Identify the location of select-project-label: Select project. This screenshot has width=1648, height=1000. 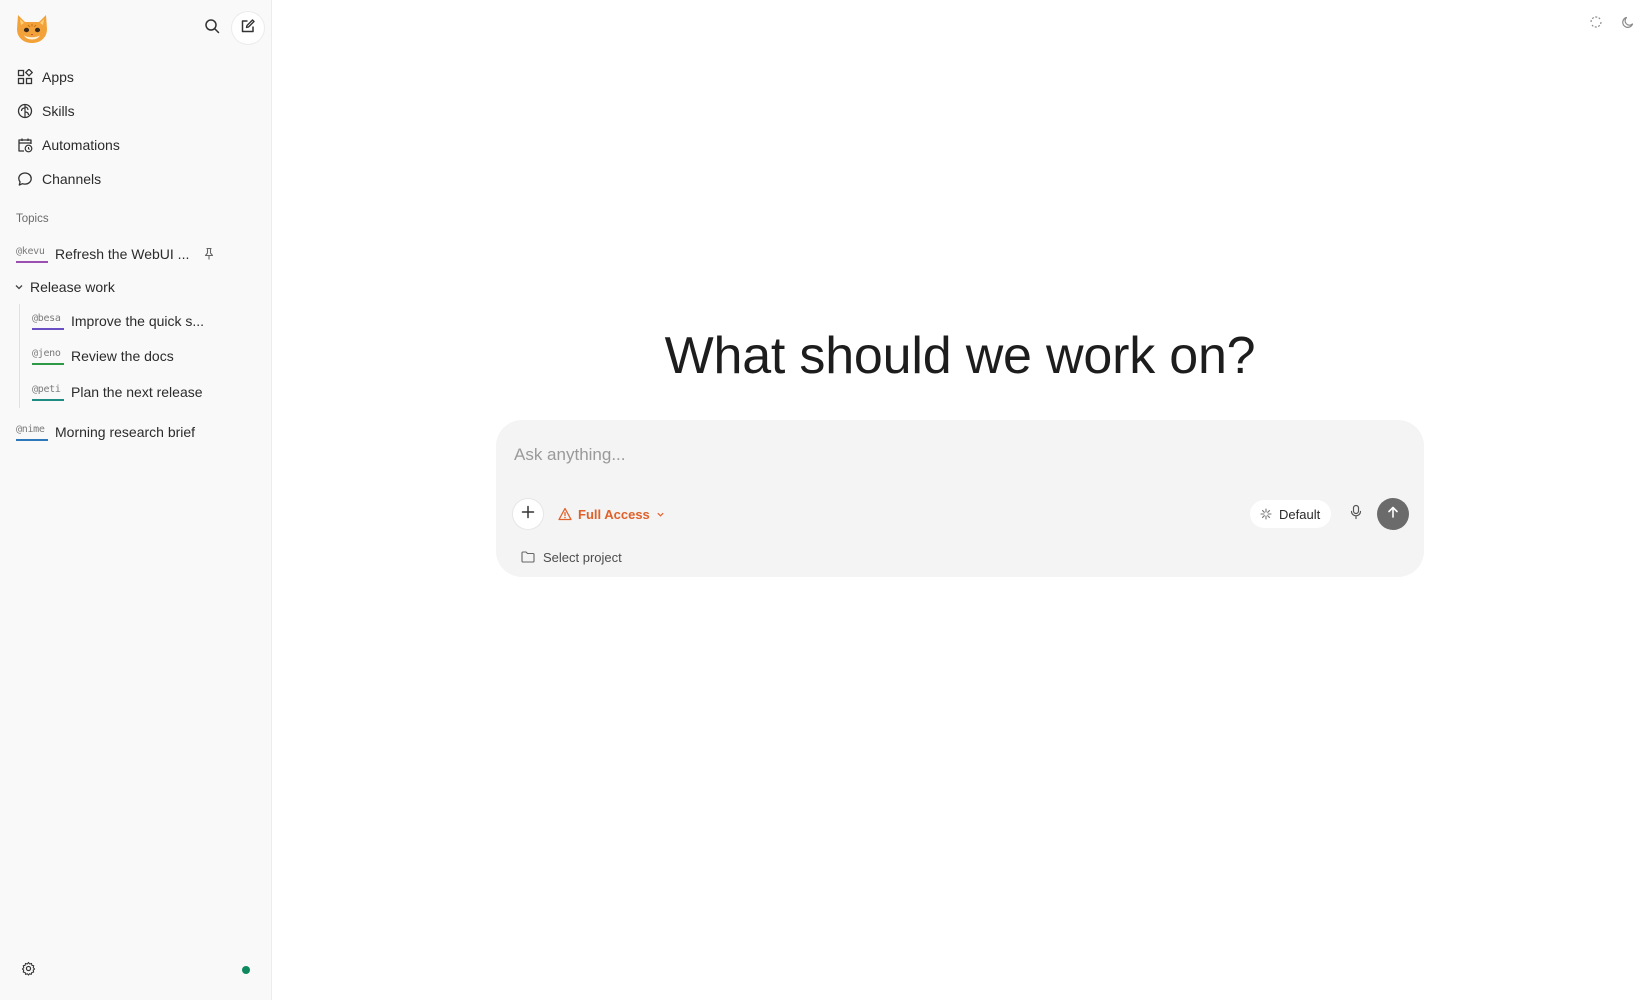
(582, 557).